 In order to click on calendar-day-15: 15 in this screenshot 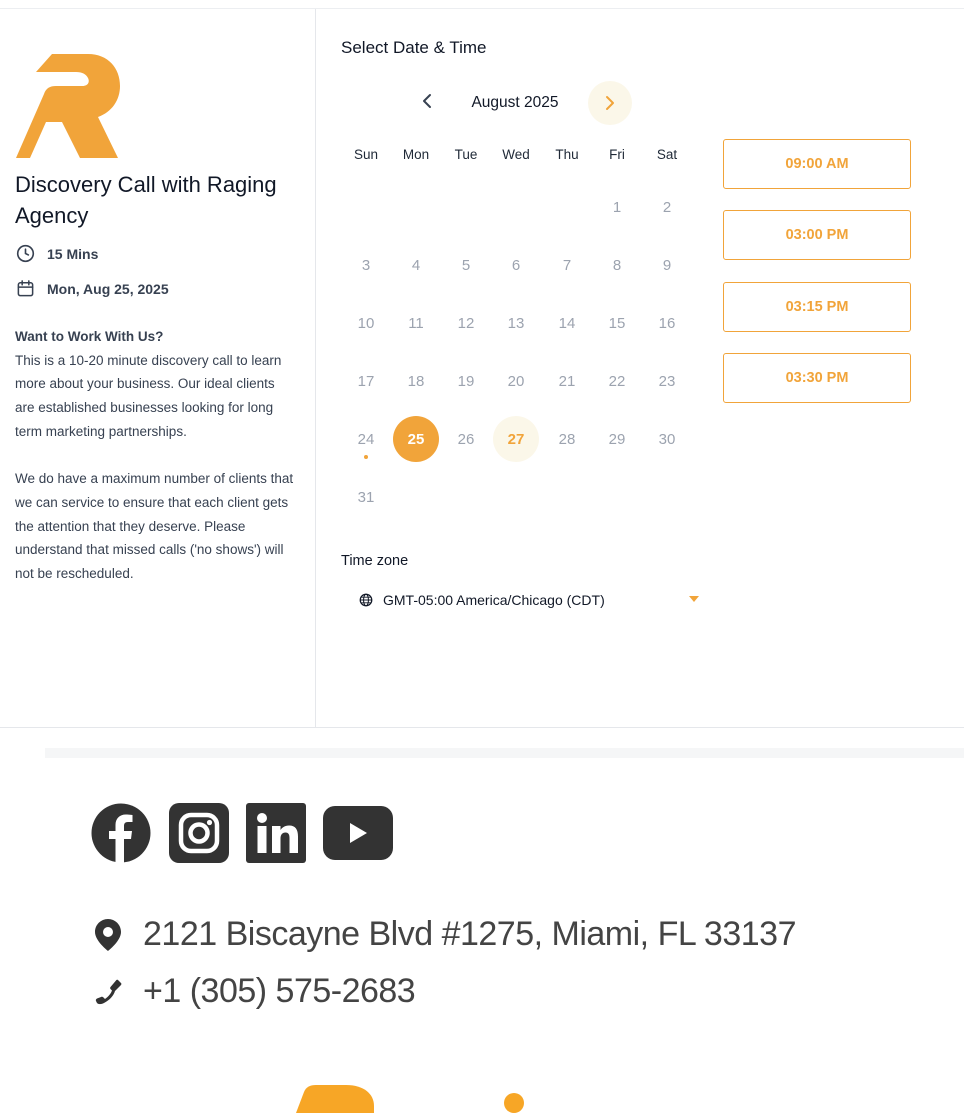, I will do `click(617, 323)`.